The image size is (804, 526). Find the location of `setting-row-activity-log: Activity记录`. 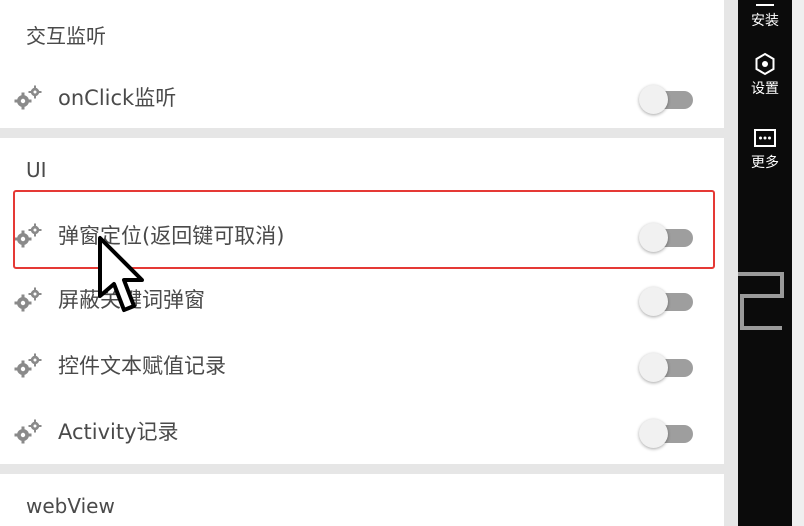

setting-row-activity-log: Activity记录 is located at coordinates (362, 432).